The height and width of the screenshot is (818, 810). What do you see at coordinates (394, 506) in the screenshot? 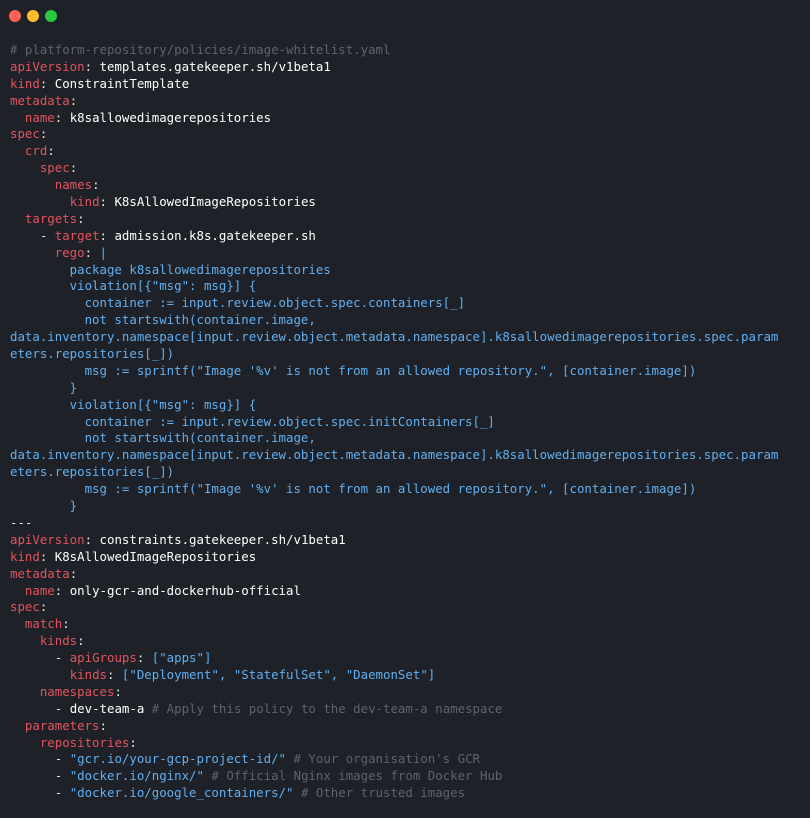
I see `code-line: }` at bounding box center [394, 506].